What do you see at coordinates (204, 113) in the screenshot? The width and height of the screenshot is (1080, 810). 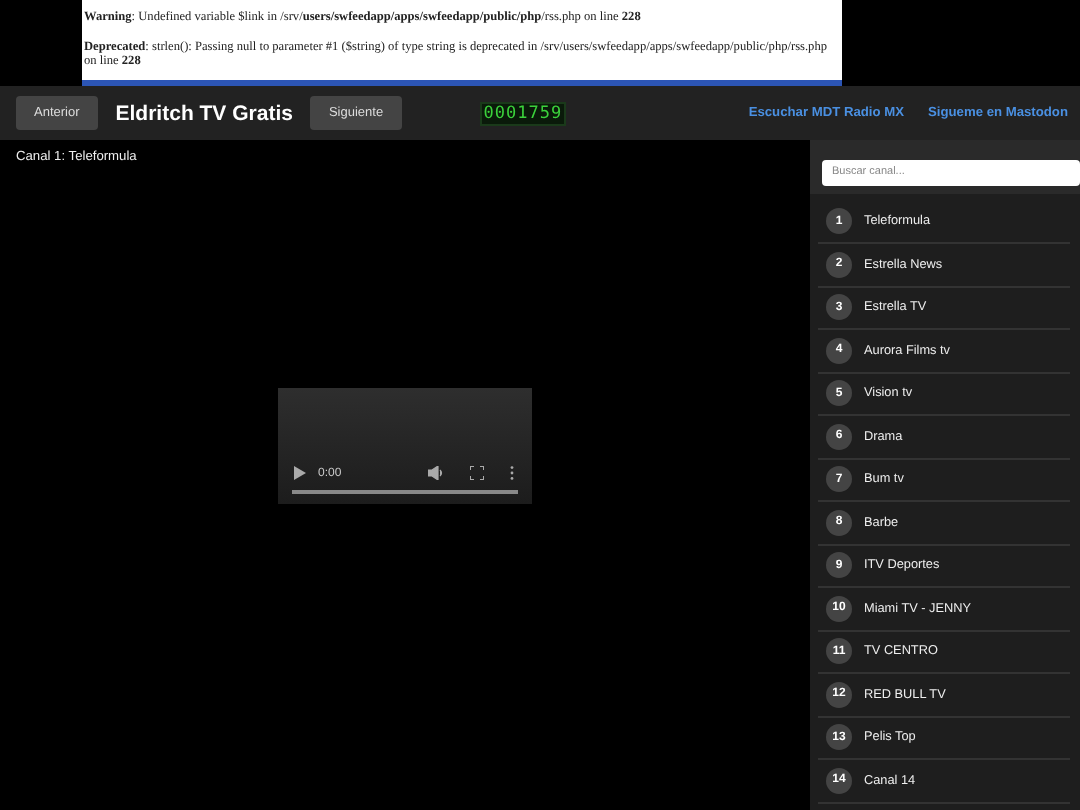 I see `site-title: Eldritch TV Gratis` at bounding box center [204, 113].